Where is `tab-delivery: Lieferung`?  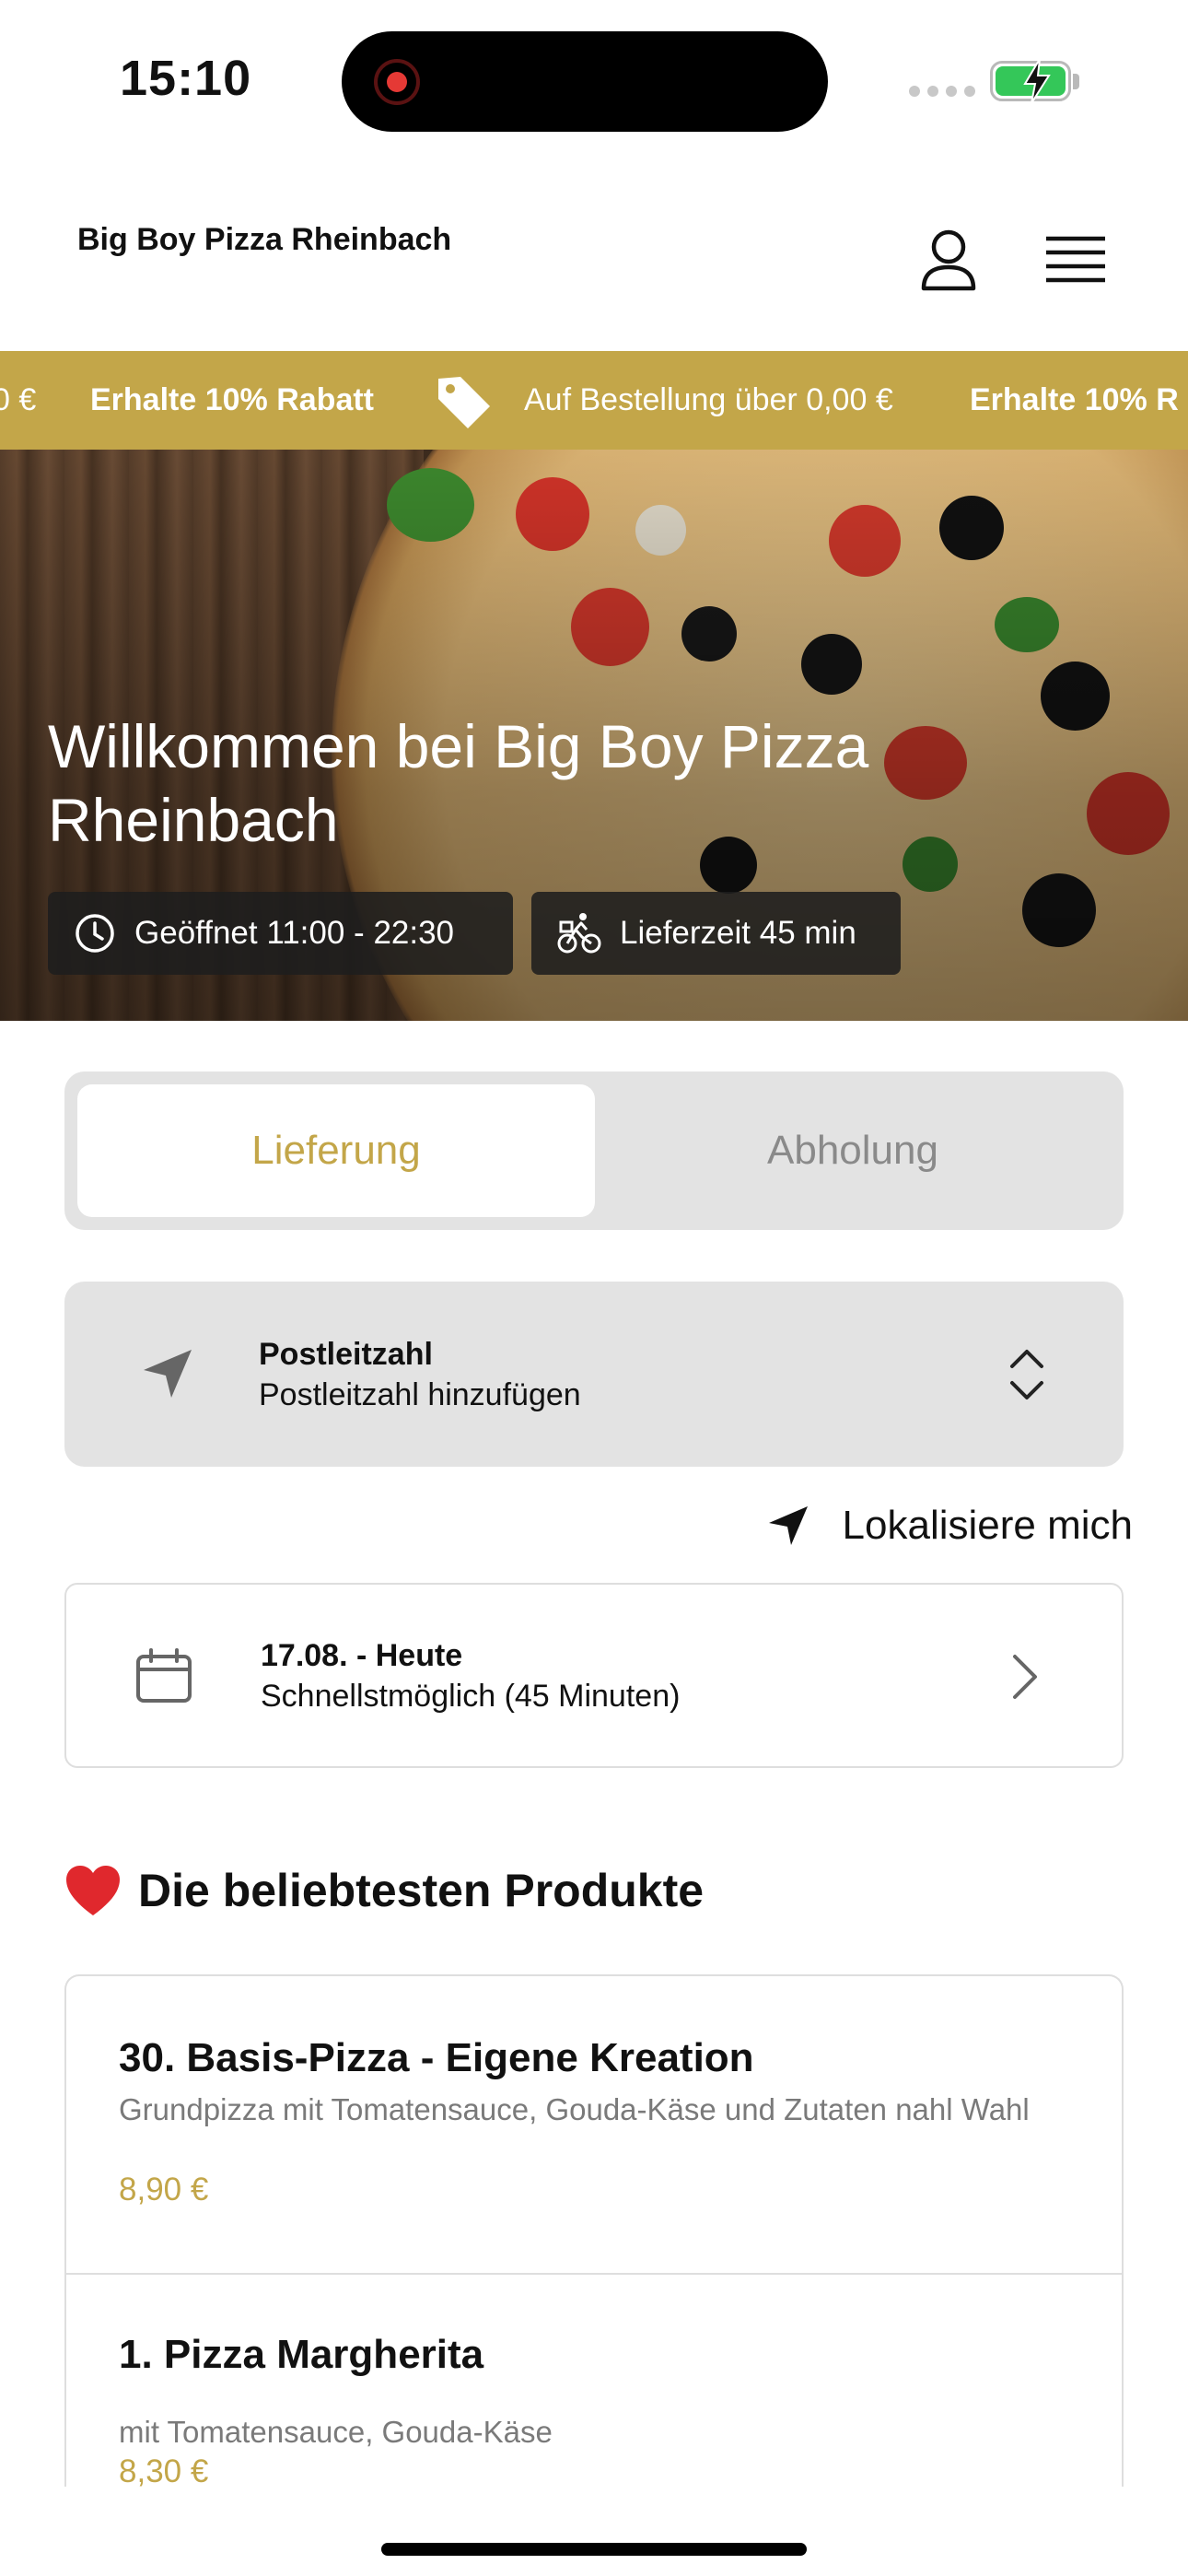 tab-delivery: Lieferung is located at coordinates (336, 1150).